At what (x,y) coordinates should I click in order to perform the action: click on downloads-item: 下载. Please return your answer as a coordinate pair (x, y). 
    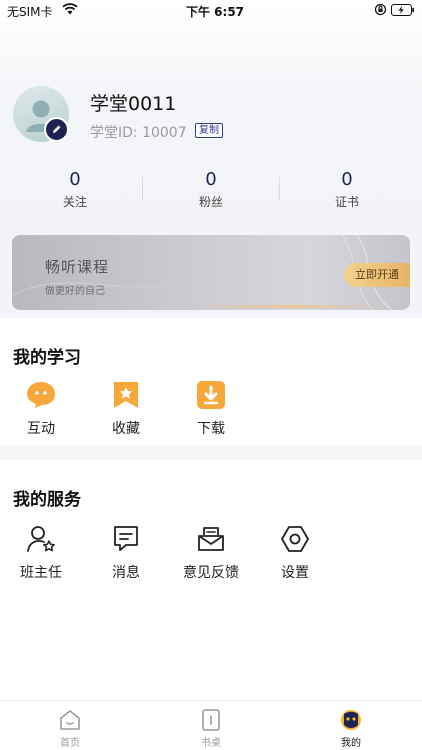
    Looking at the image, I should click on (211, 409).